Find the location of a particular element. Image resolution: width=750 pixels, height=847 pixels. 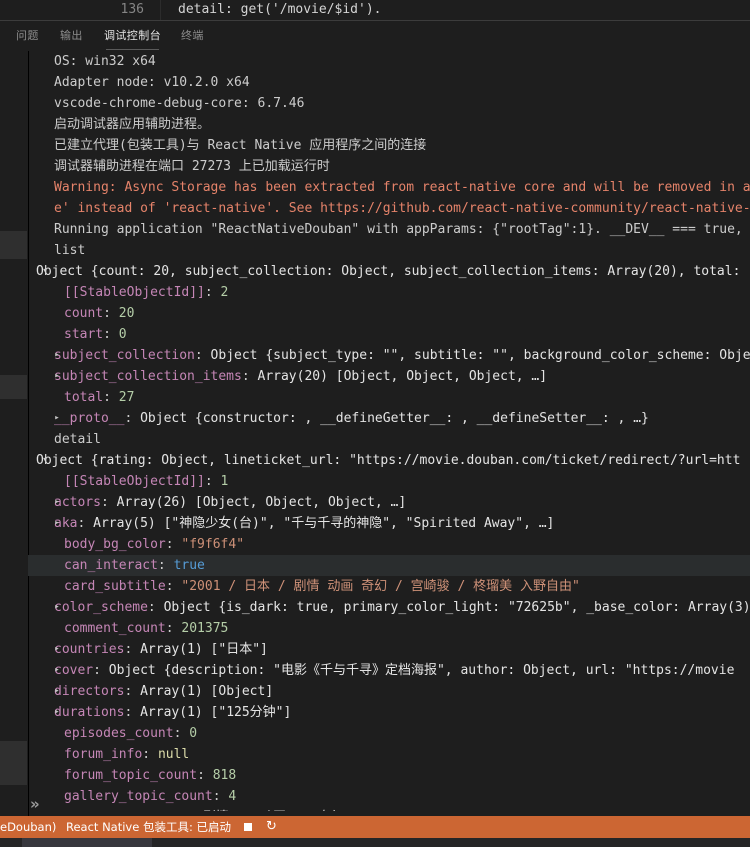

console-line: genres: Array(3) ["剧情", "动画", "奇幻"] is located at coordinates (389, 809).